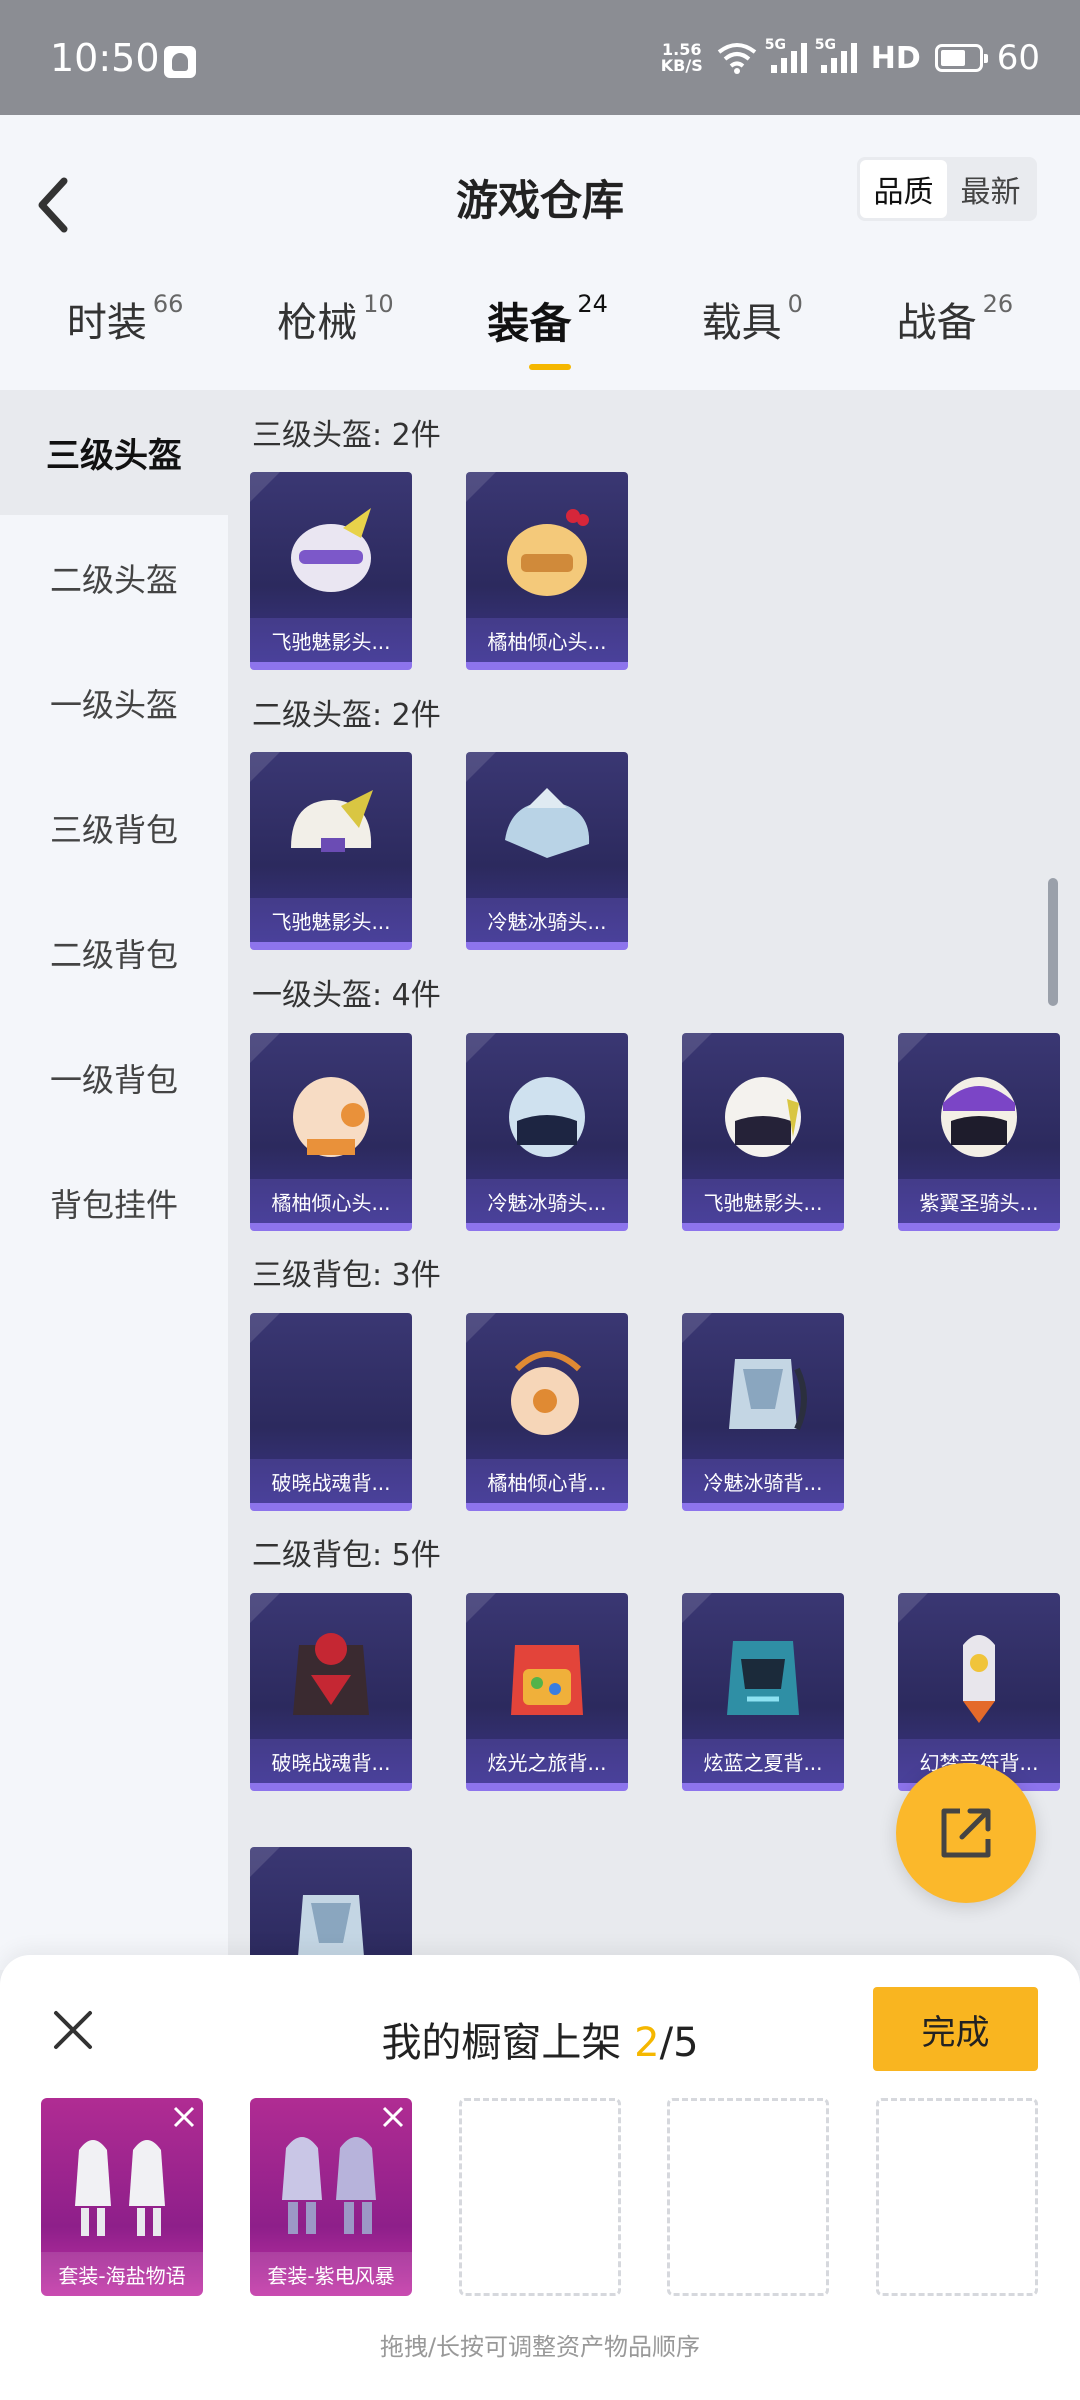  I want to click on tab-vehicles: 载具 0, so click(752, 335).